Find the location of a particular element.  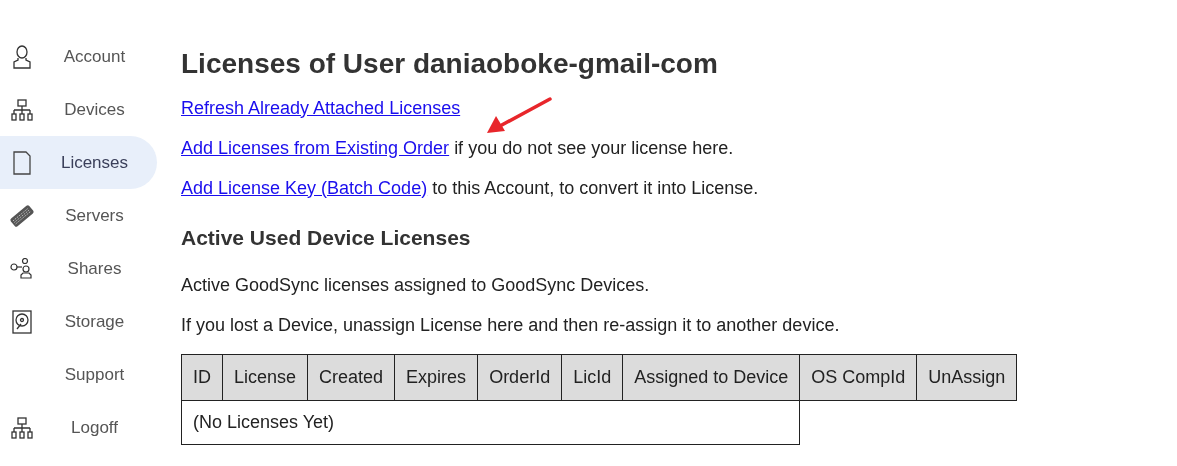

sidebar-item: Servers is located at coordinates (78, 215).